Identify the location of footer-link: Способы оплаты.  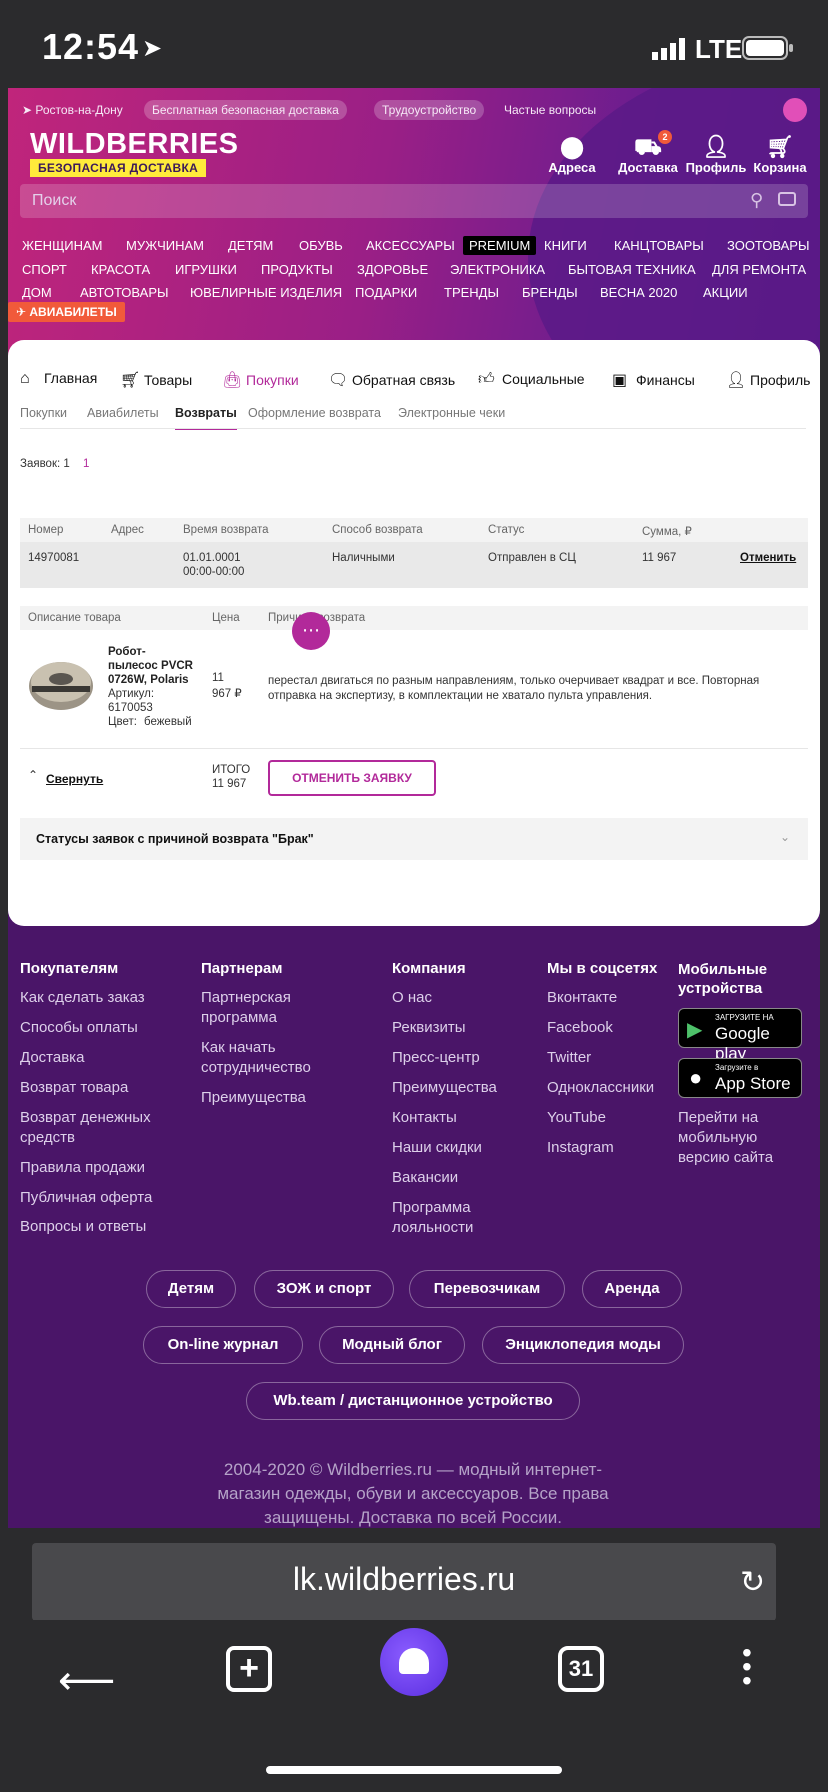
(79, 1028).